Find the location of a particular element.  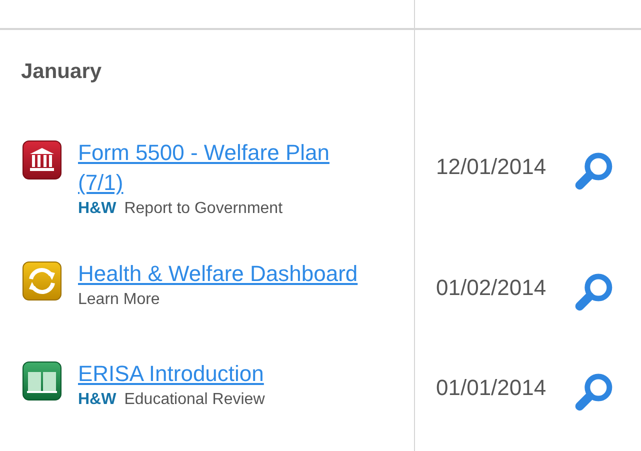

date-text: 12/01/2014 is located at coordinates (491, 167).